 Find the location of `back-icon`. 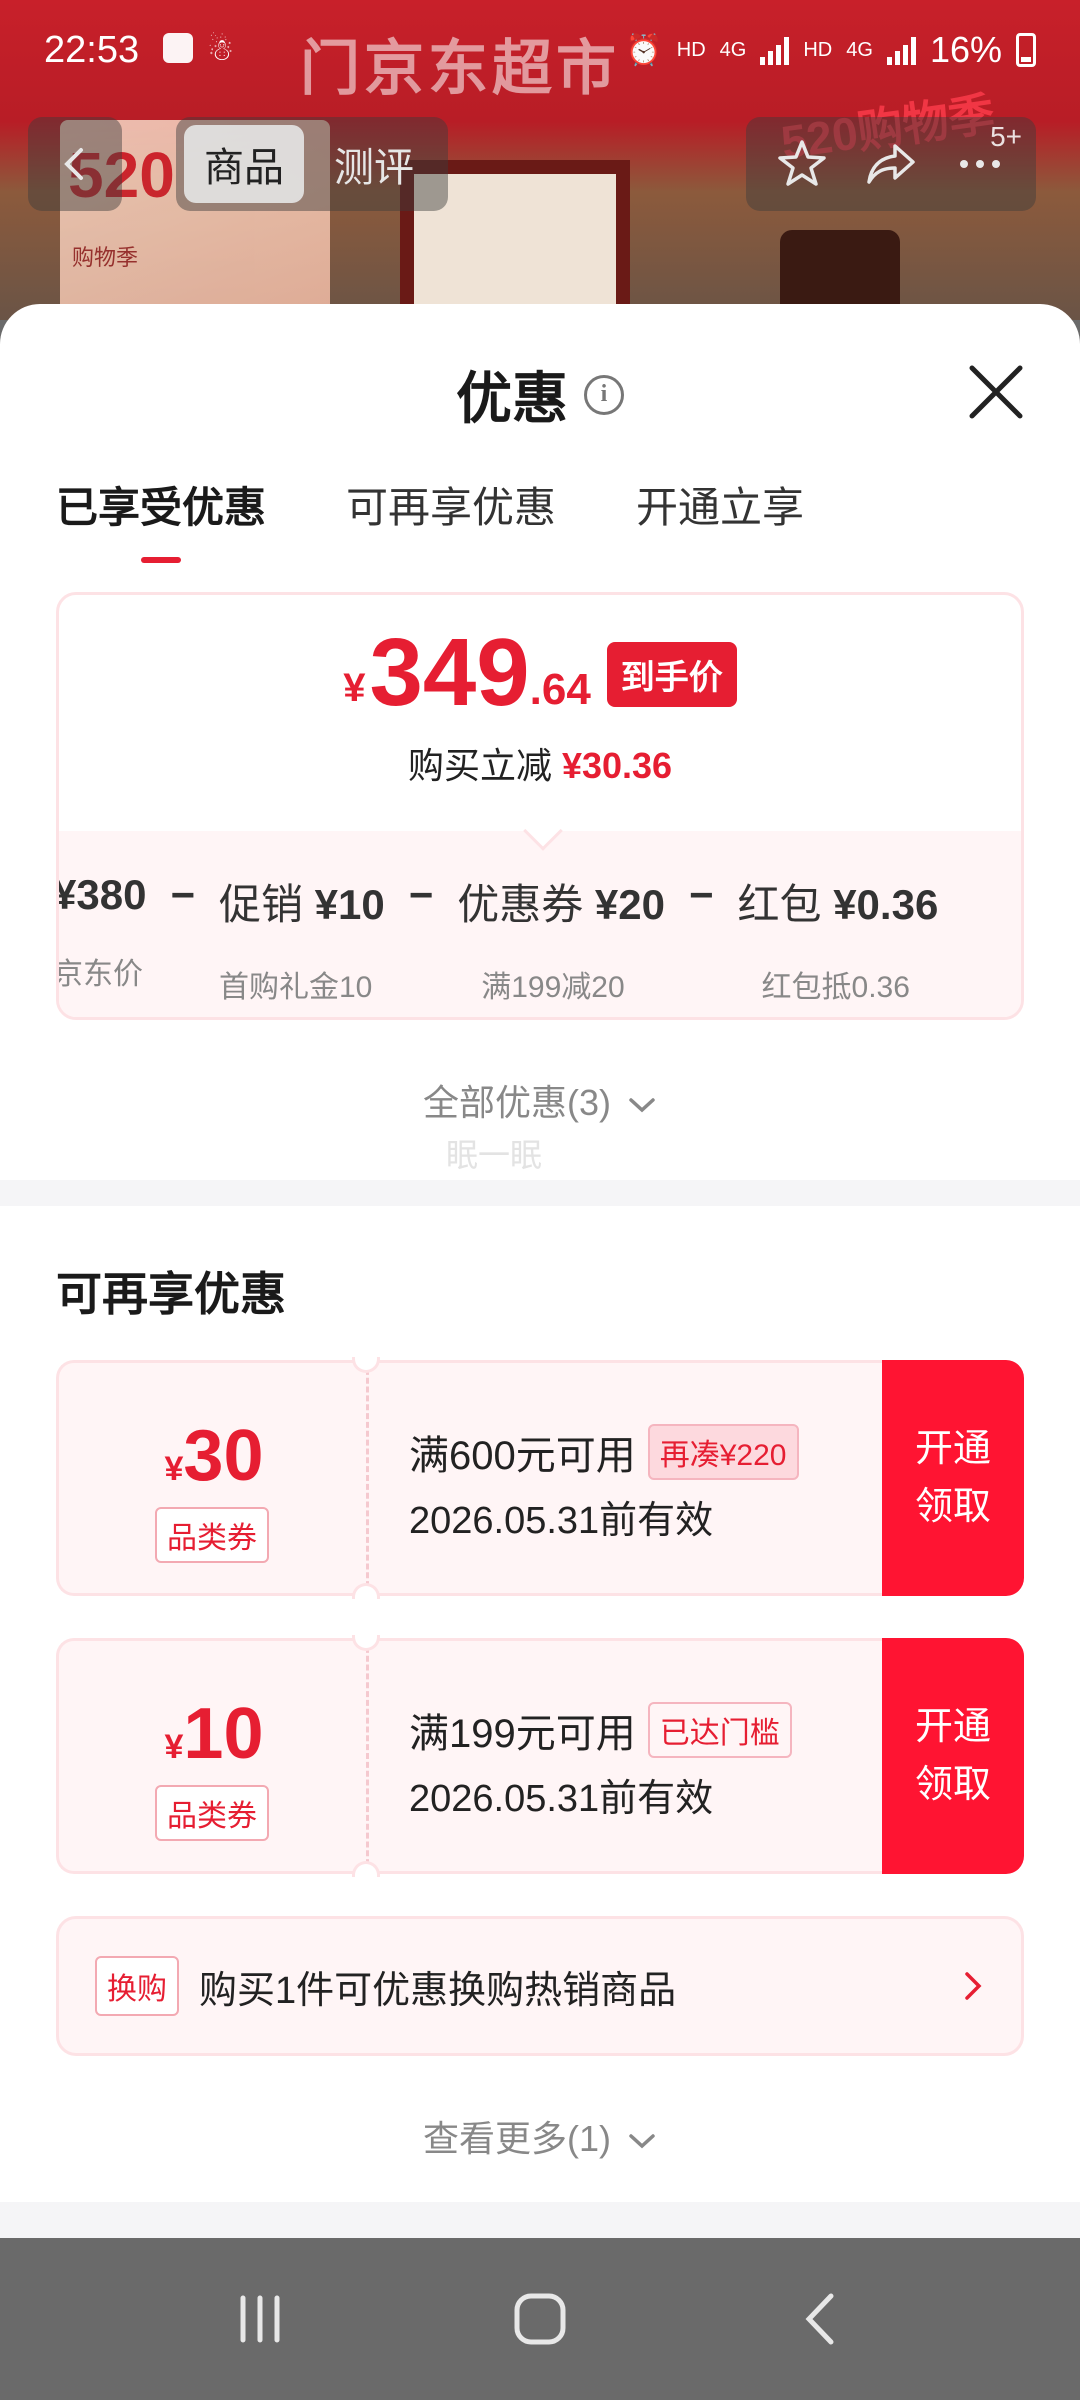

back-icon is located at coordinates (820, 2319).